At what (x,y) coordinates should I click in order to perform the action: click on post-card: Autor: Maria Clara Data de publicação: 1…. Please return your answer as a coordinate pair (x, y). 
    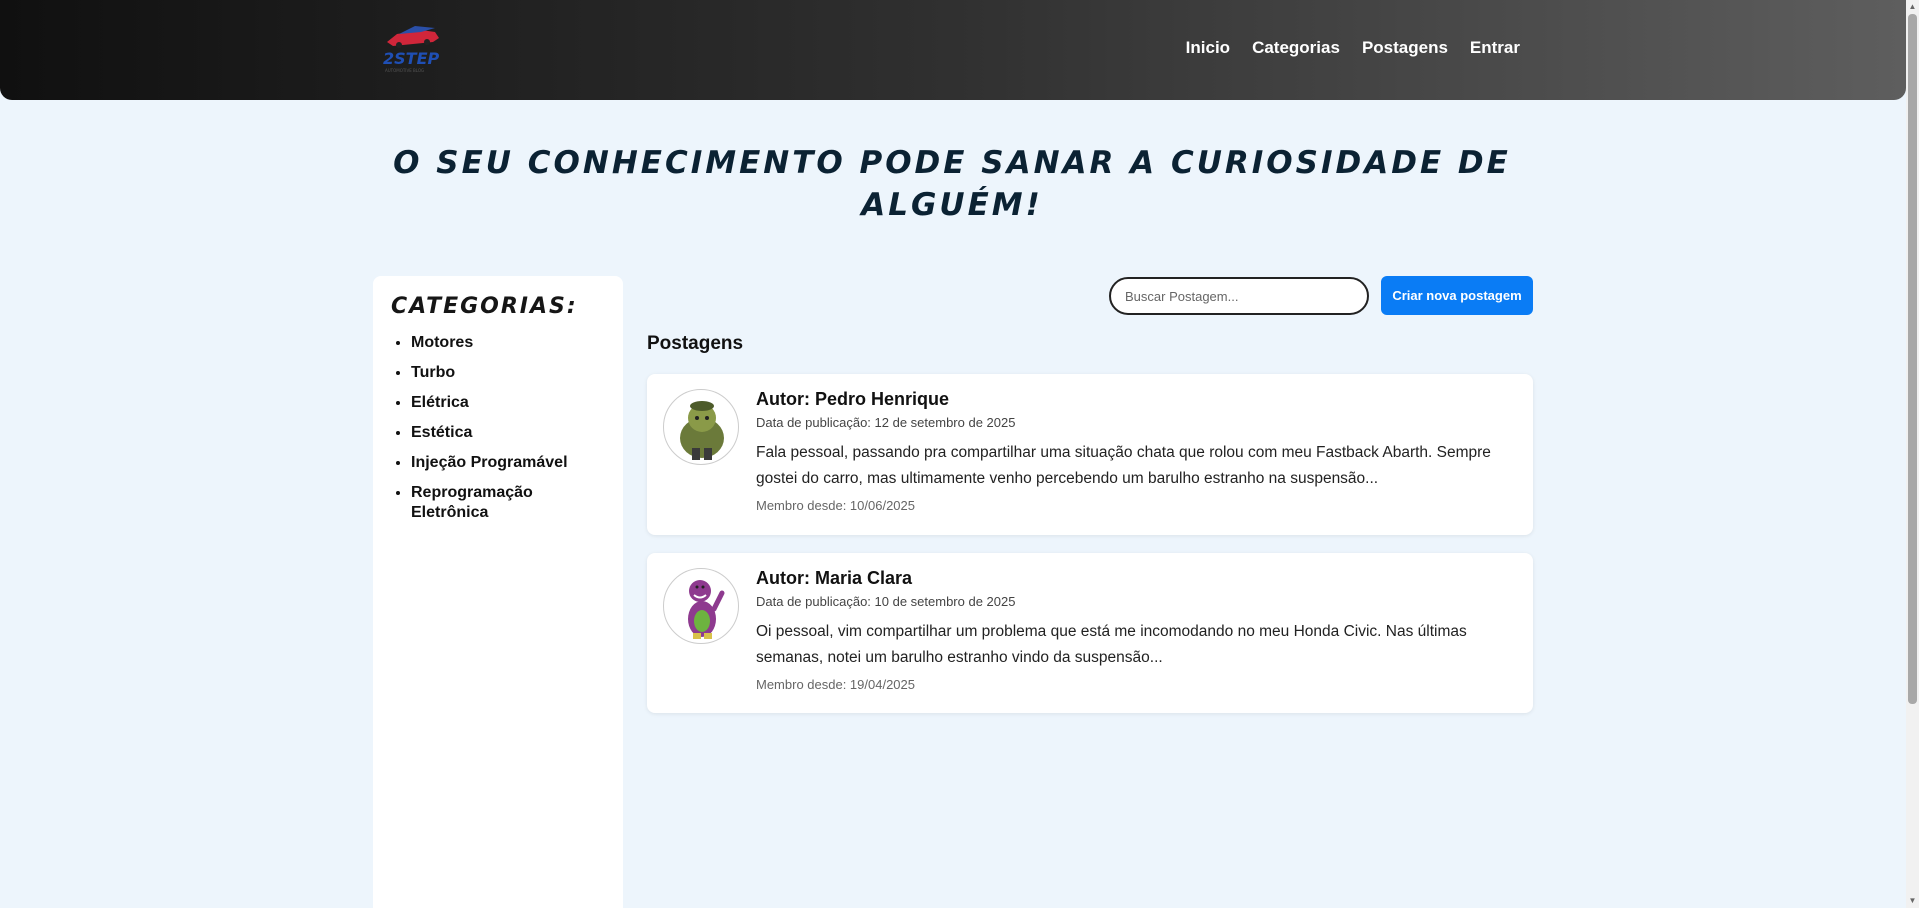
    Looking at the image, I should click on (1090, 633).